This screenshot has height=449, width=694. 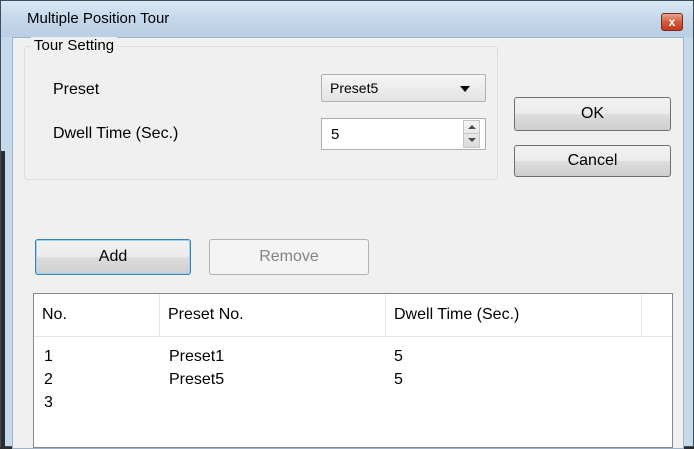 What do you see at coordinates (113, 257) in the screenshot?
I see `add-button: Add` at bounding box center [113, 257].